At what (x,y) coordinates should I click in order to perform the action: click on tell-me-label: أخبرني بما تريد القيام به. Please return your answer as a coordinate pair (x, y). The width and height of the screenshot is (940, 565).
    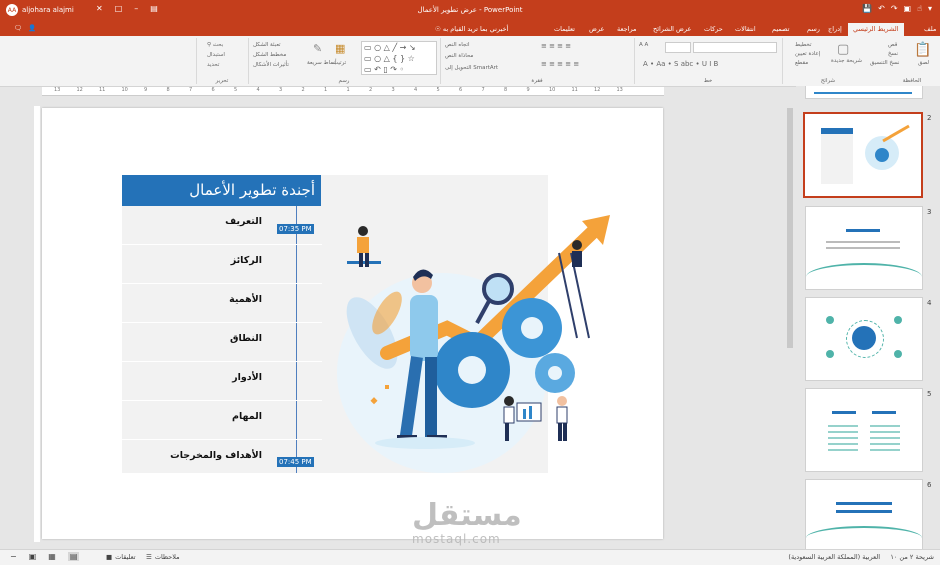
    Looking at the image, I should click on (475, 29).